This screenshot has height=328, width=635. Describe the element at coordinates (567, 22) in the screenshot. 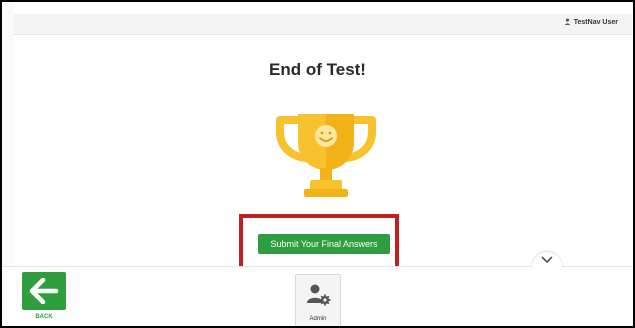

I see `user-icon` at that location.